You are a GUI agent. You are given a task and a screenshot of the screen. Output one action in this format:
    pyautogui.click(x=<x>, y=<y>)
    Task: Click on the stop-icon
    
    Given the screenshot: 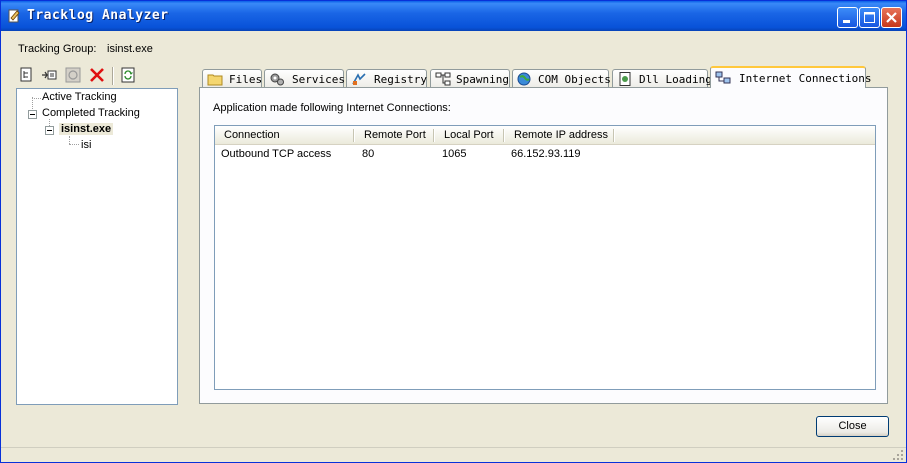 What is the action you would take?
    pyautogui.click(x=73, y=75)
    